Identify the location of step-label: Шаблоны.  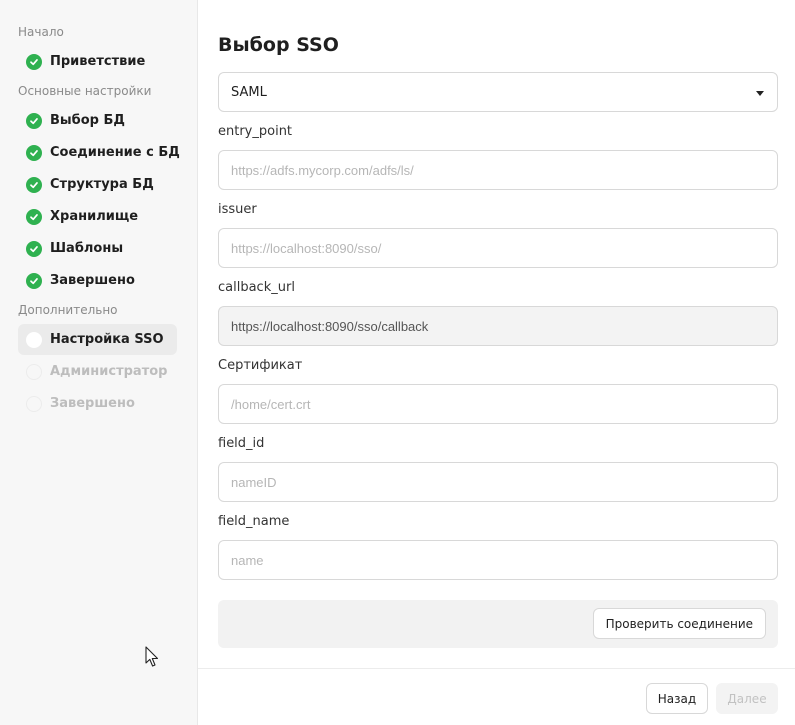
(87, 248).